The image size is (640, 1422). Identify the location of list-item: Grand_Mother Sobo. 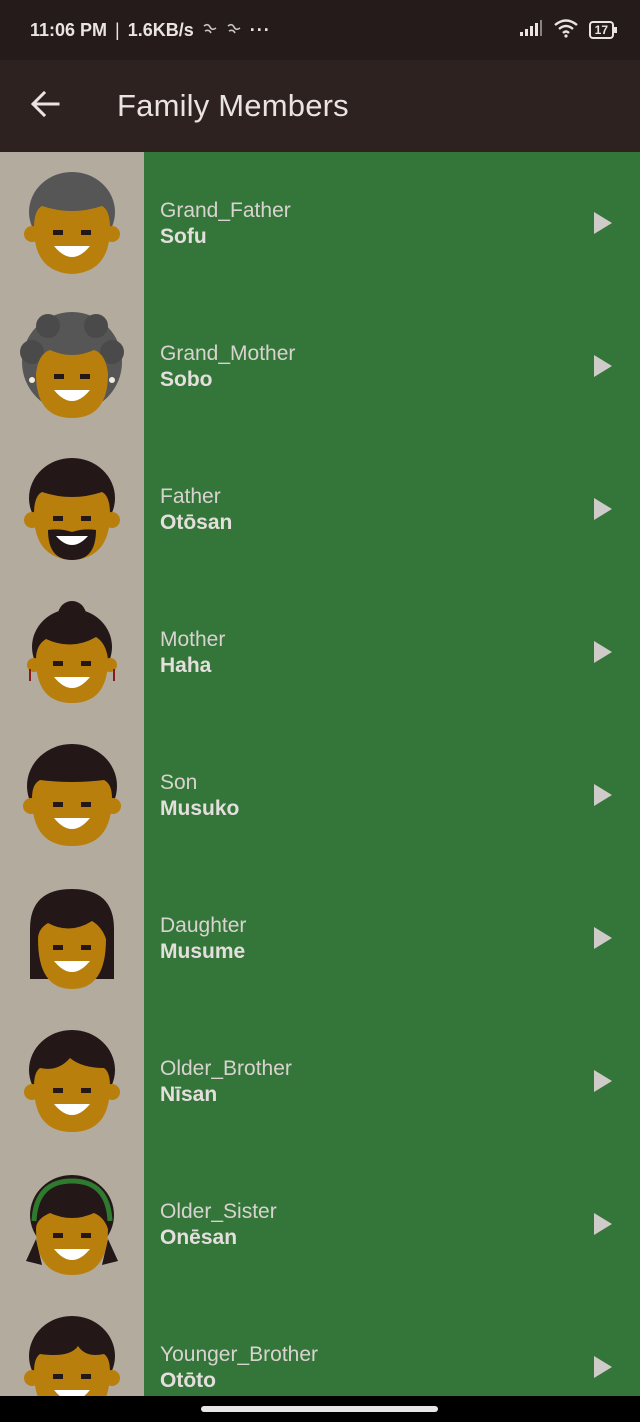
(320, 366).